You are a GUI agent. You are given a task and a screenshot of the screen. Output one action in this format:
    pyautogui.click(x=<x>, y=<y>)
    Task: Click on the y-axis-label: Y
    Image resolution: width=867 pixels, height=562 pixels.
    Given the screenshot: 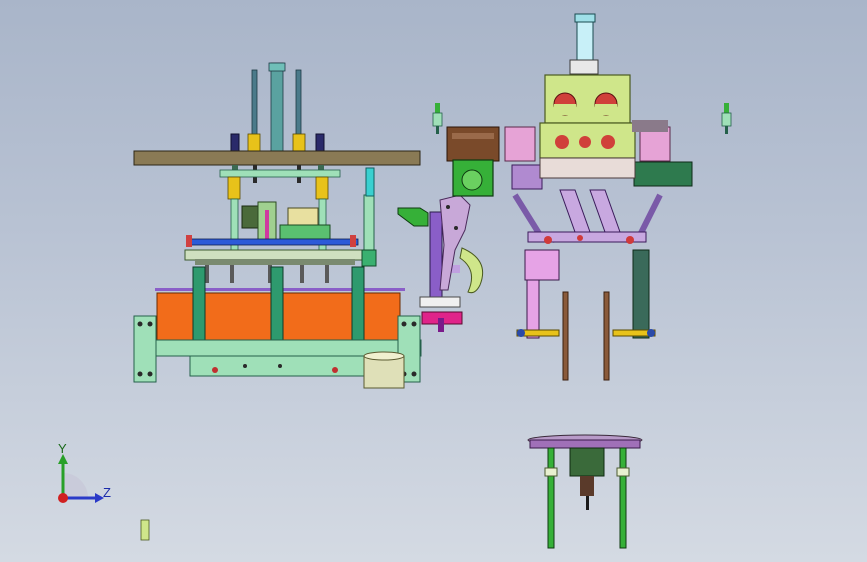 What is the action you would take?
    pyautogui.click(x=62, y=448)
    